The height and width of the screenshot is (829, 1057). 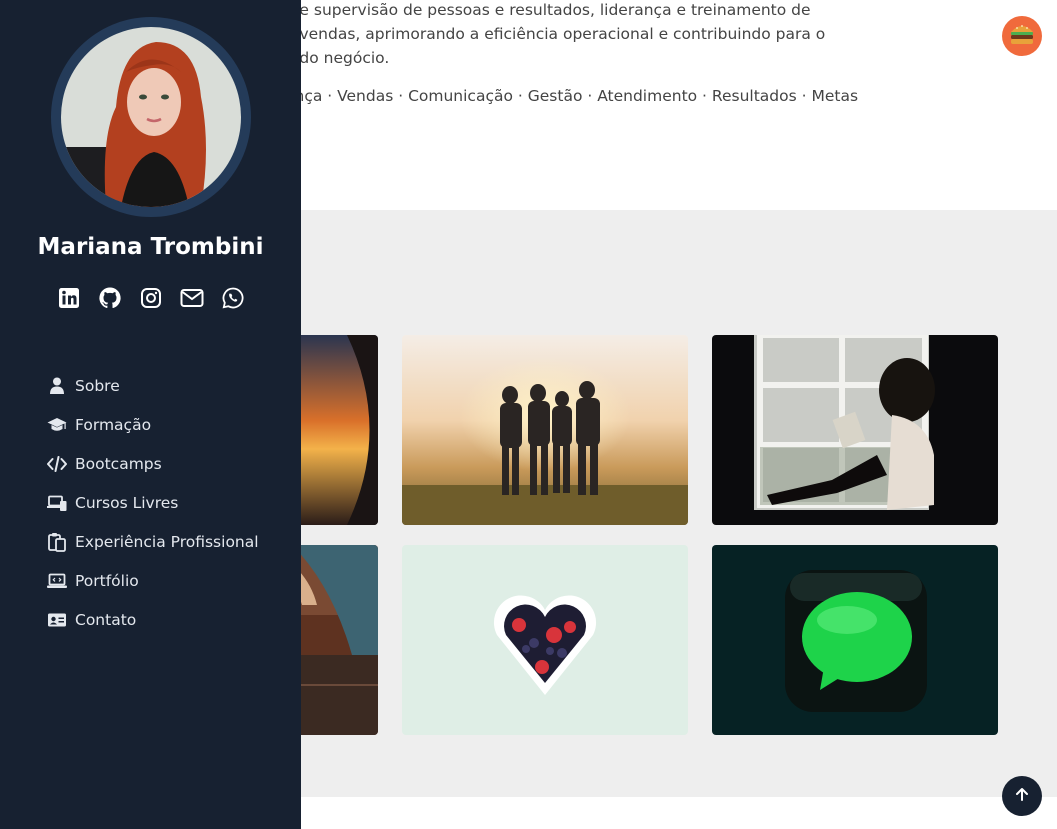 I want to click on nav-label: Cursos Livres, so click(x=127, y=502).